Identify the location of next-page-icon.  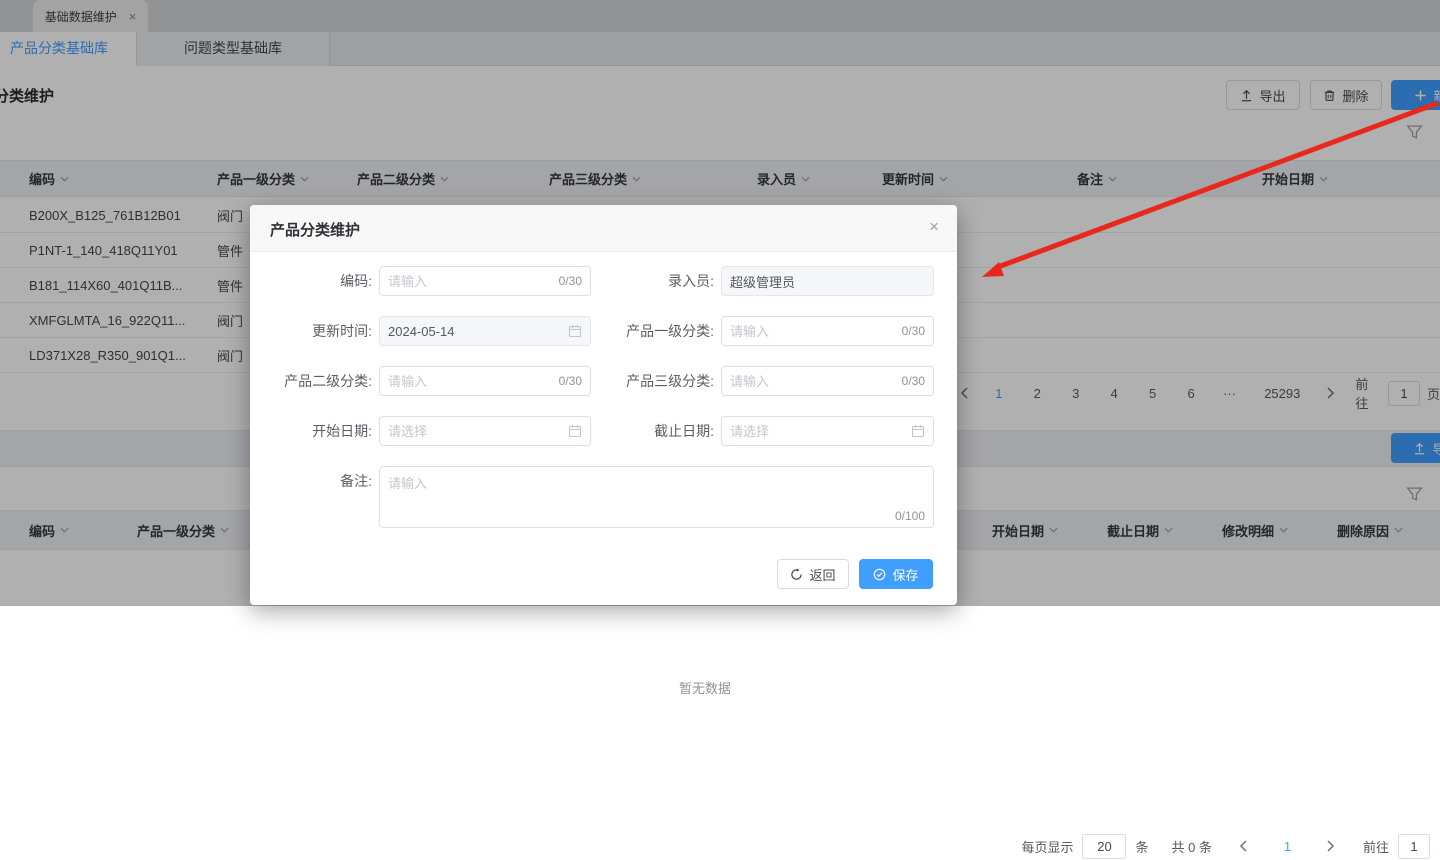
(1331, 846).